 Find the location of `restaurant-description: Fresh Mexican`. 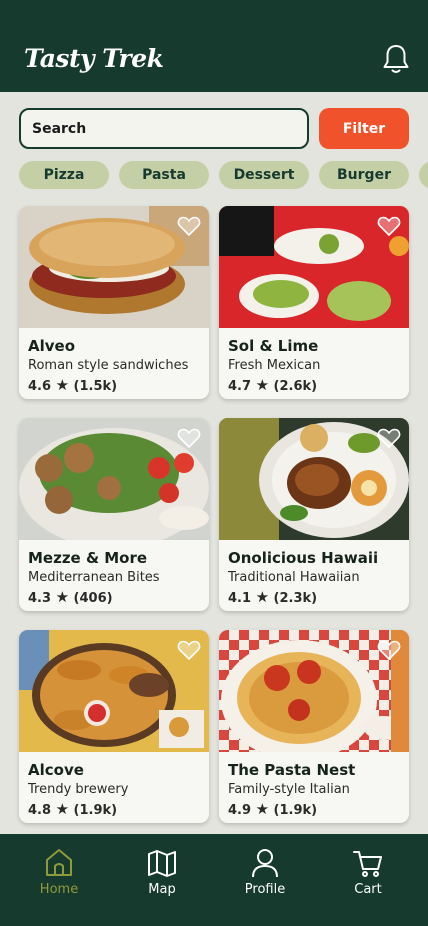

restaurant-description: Fresh Mexican is located at coordinates (274, 365).